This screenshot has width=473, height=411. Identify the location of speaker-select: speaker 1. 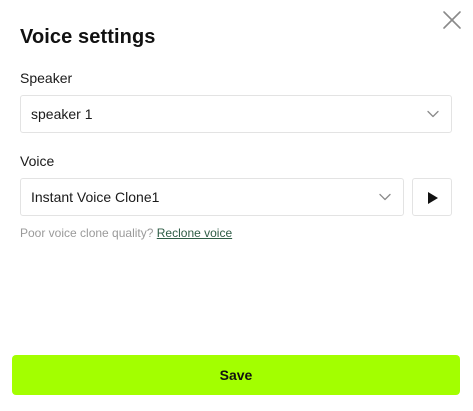
(236, 114).